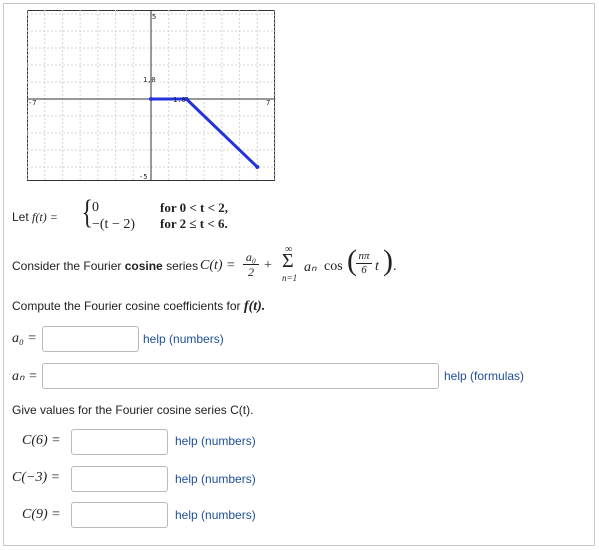  What do you see at coordinates (90, 339) in the screenshot?
I see `a0-input` at bounding box center [90, 339].